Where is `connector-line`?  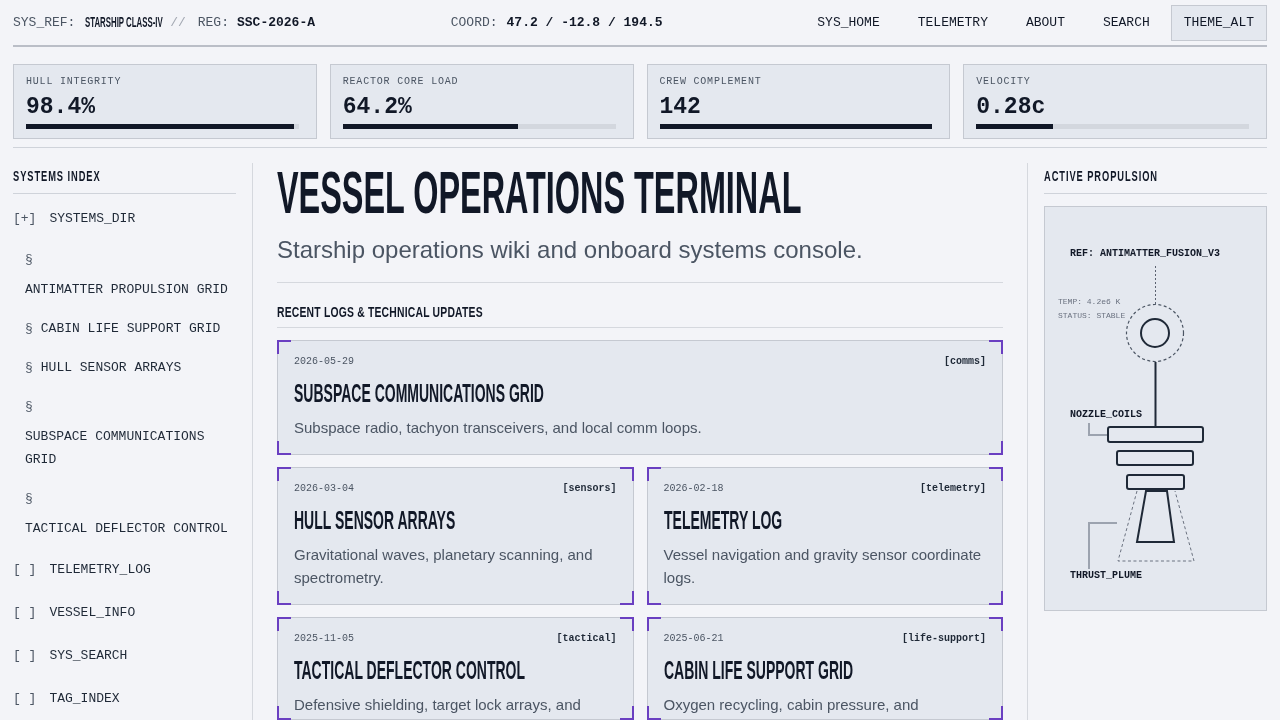 connector-line is located at coordinates (1155, 394).